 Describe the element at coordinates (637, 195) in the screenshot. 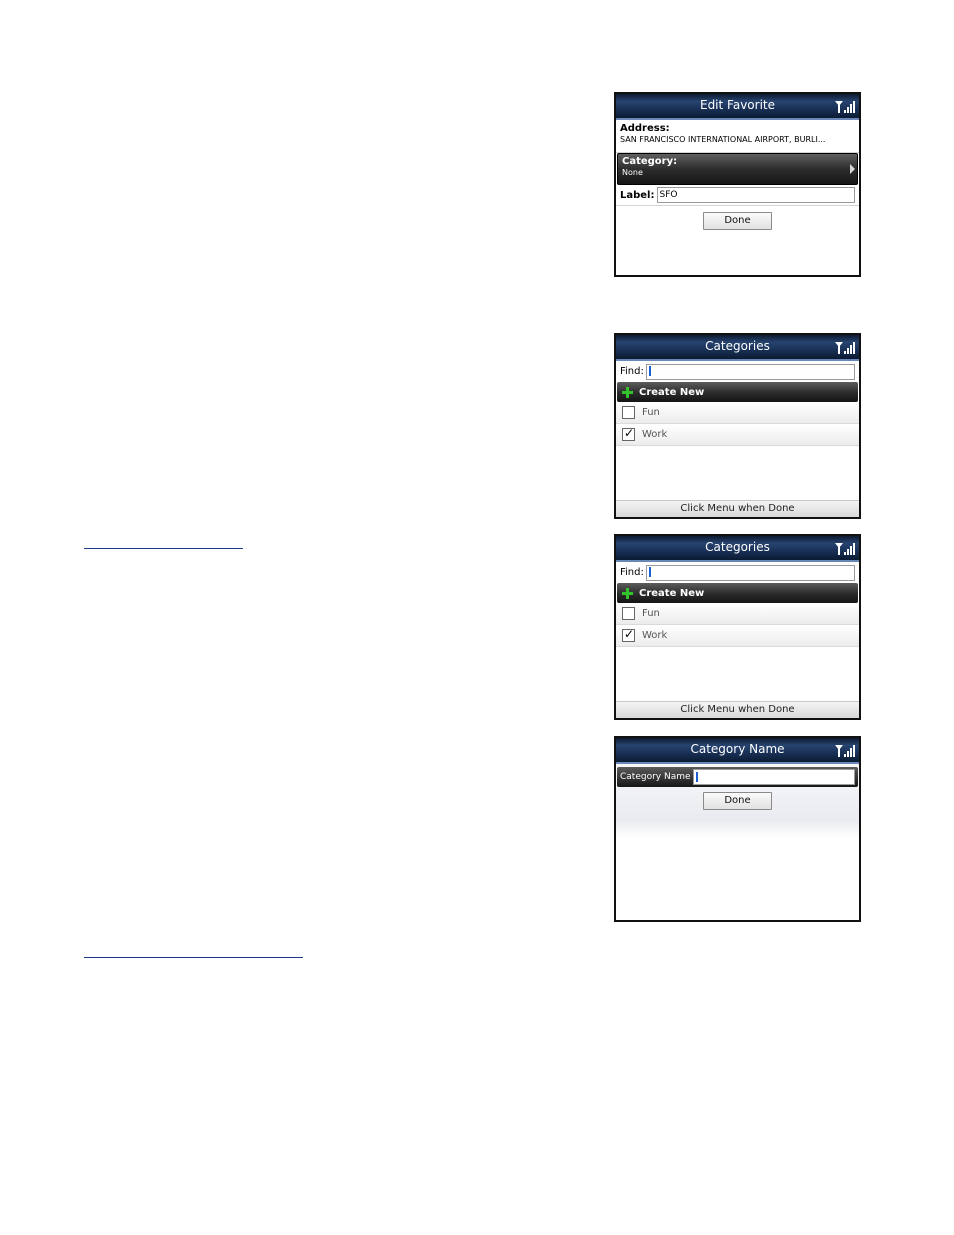

I see `label-label: Label:` at that location.